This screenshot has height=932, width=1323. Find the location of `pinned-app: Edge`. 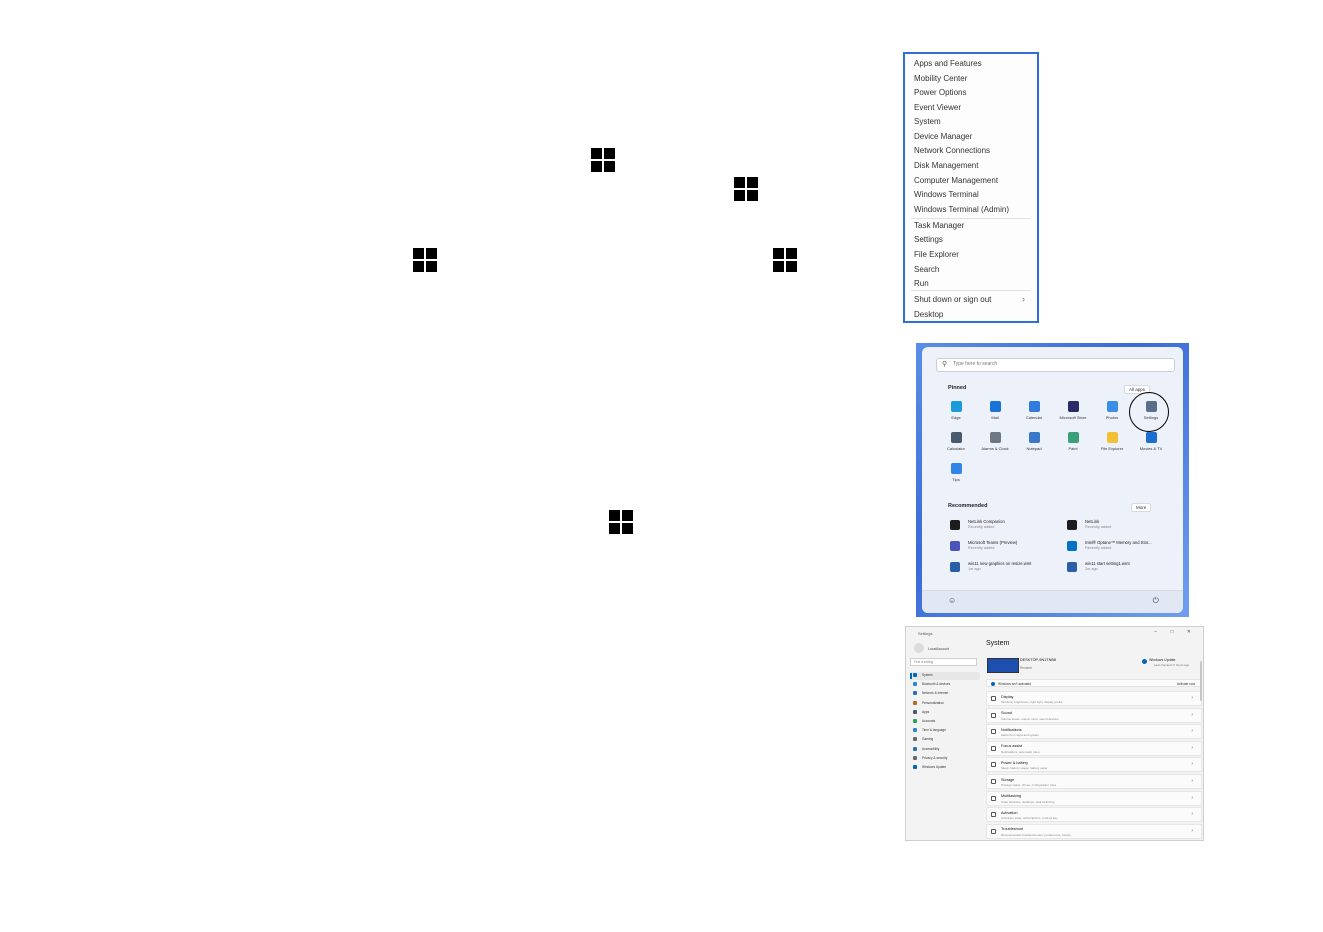

pinned-app: Edge is located at coordinates (956, 410).